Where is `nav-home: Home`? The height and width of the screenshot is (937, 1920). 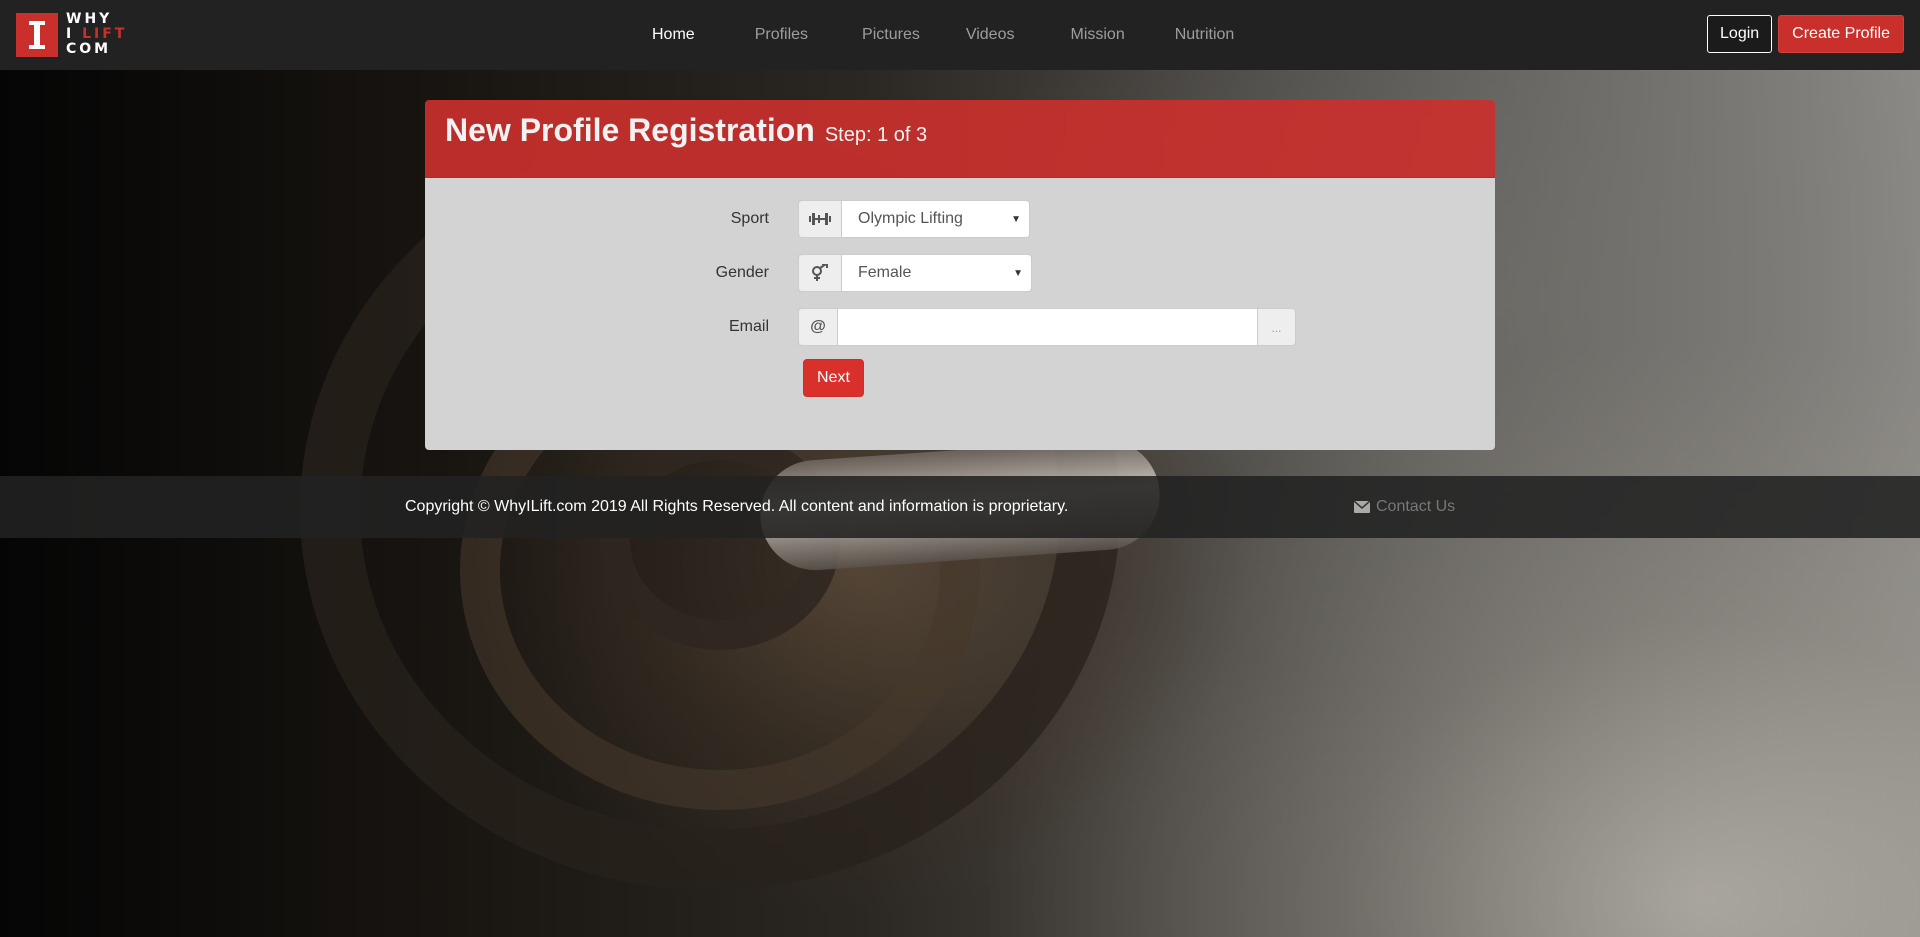
nav-home: Home is located at coordinates (673, 35).